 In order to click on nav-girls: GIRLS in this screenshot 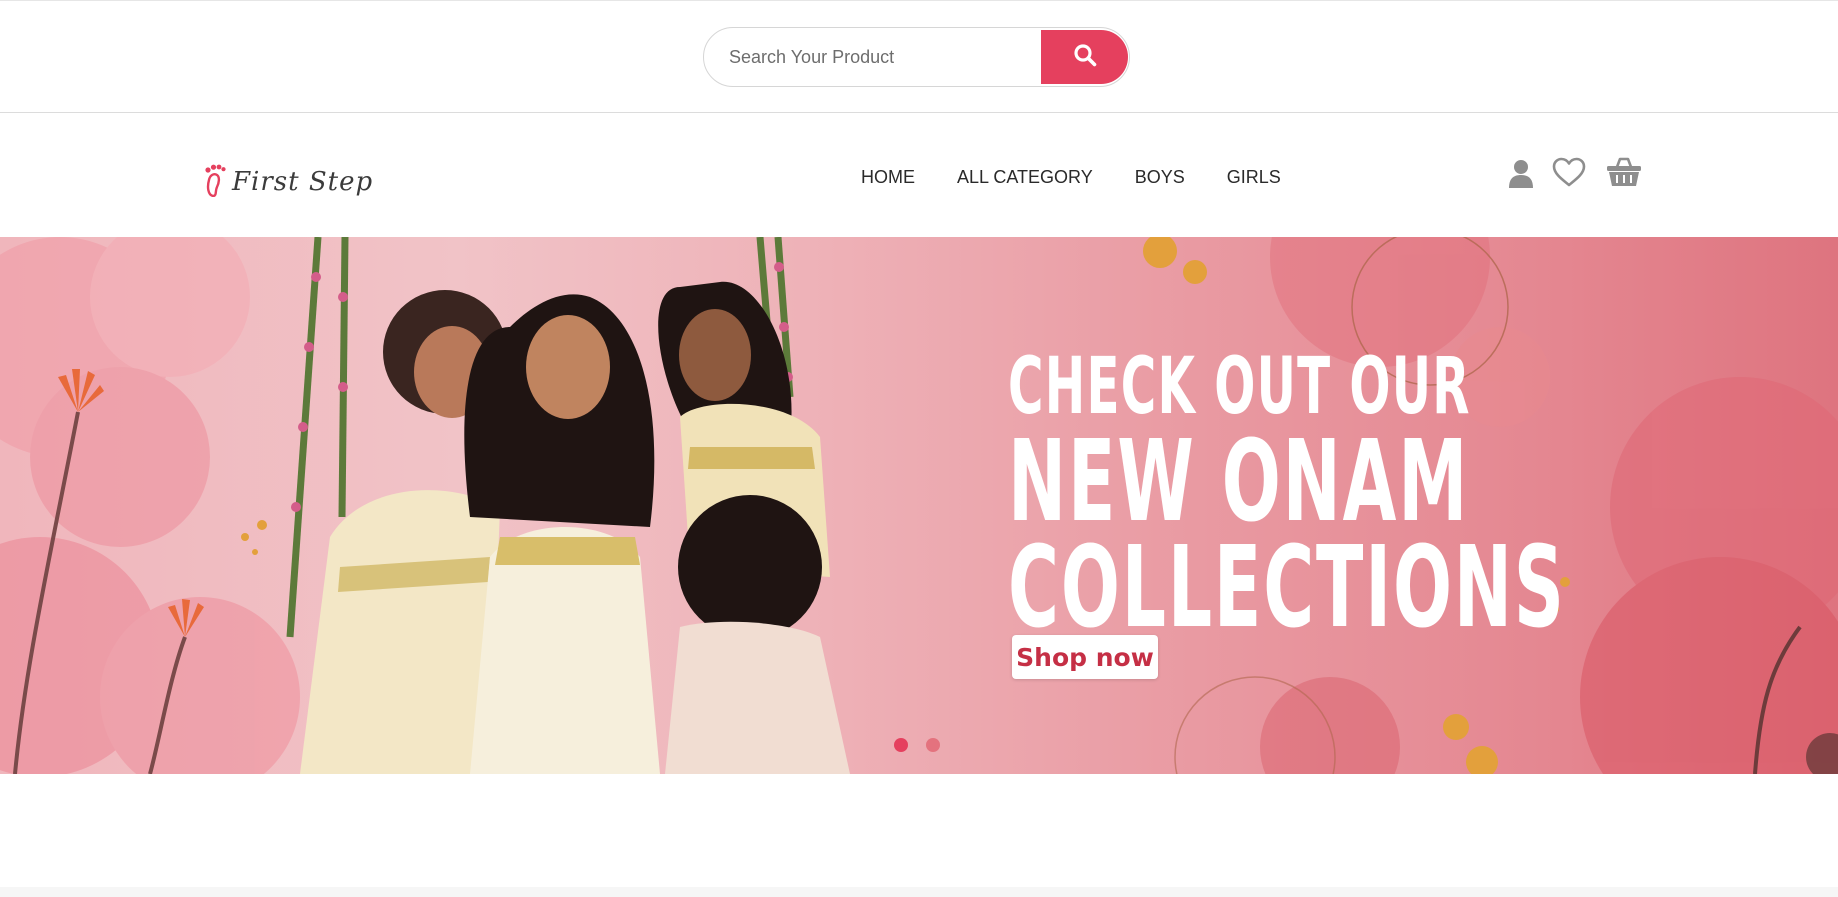, I will do `click(1254, 177)`.